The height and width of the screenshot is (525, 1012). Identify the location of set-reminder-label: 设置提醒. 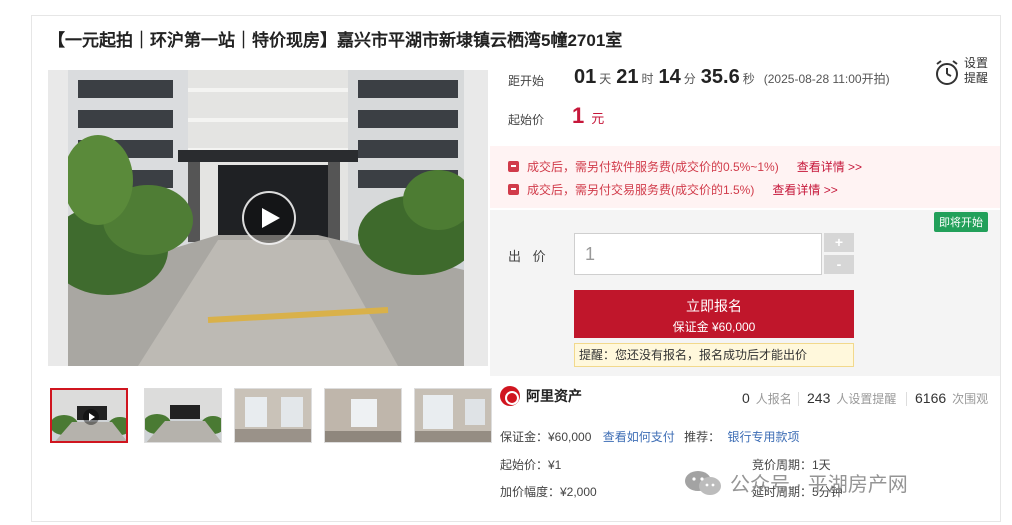
(976, 70).